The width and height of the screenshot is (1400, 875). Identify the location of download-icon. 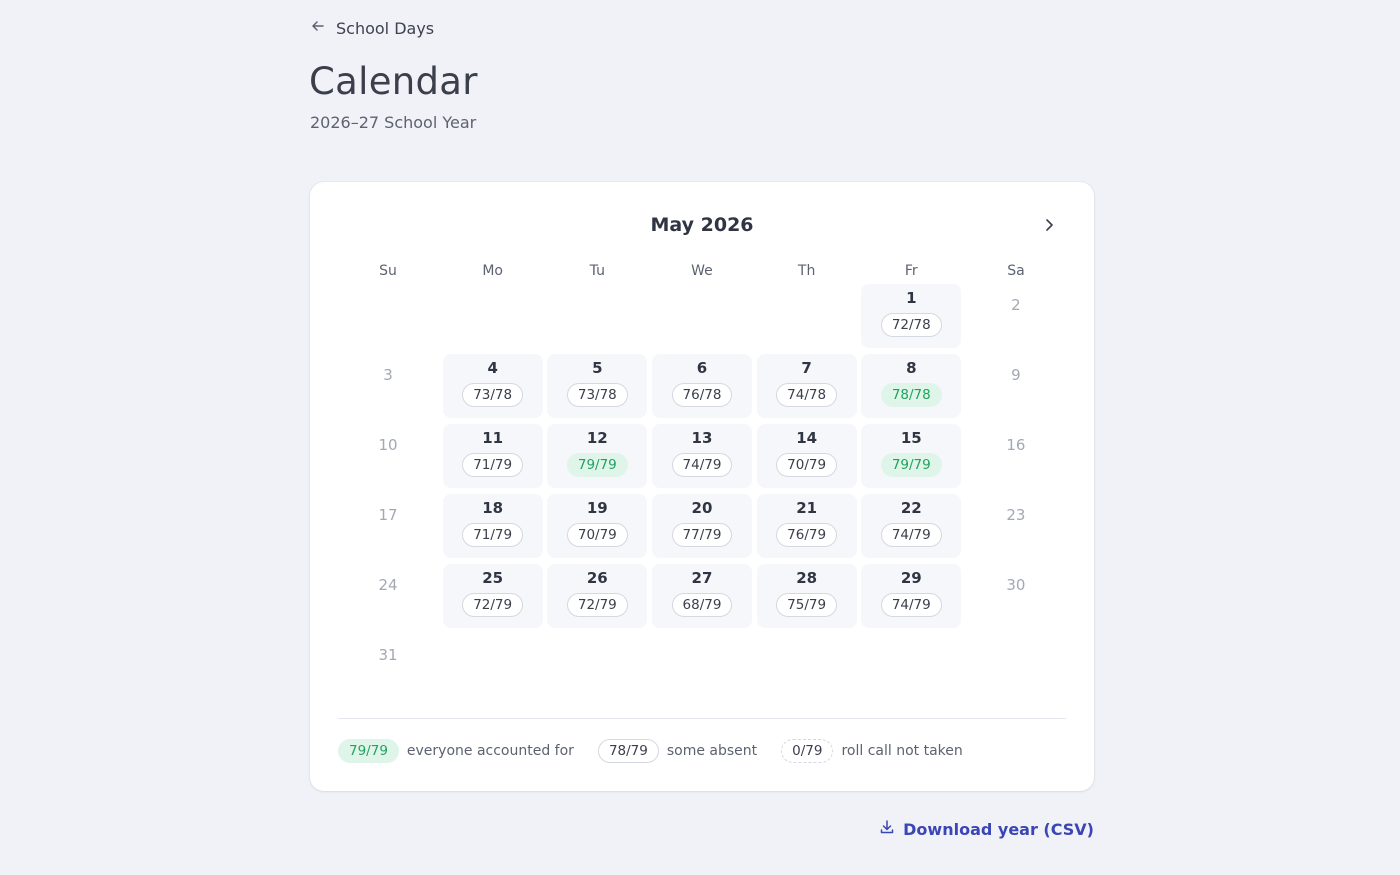
(887, 829).